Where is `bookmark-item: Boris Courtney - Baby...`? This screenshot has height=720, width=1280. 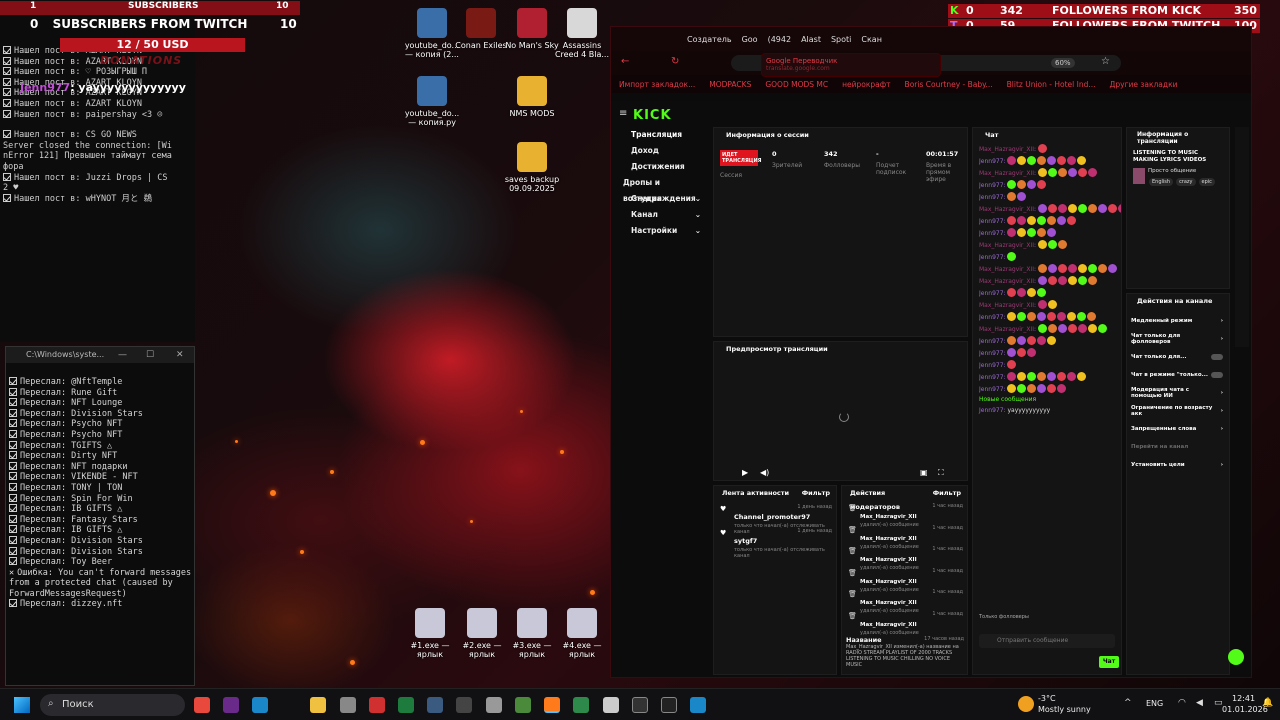 bookmark-item: Boris Courtney - Baby... is located at coordinates (949, 84).